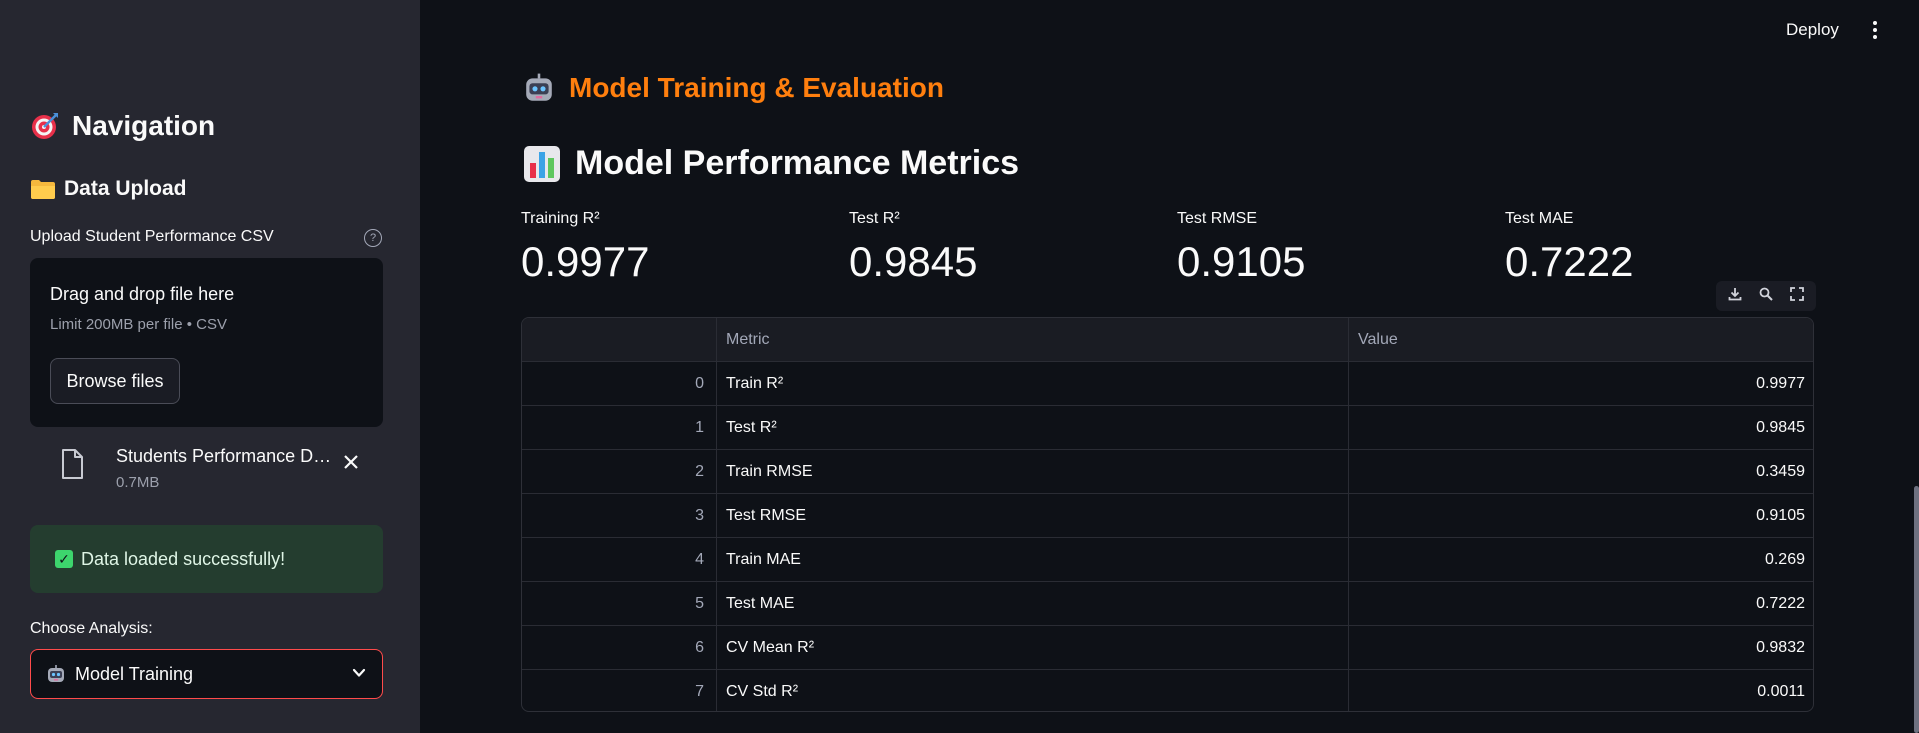 This screenshot has height=733, width=1919. Describe the element at coordinates (1217, 218) in the screenshot. I see `metric-label: Test RMSE` at that location.